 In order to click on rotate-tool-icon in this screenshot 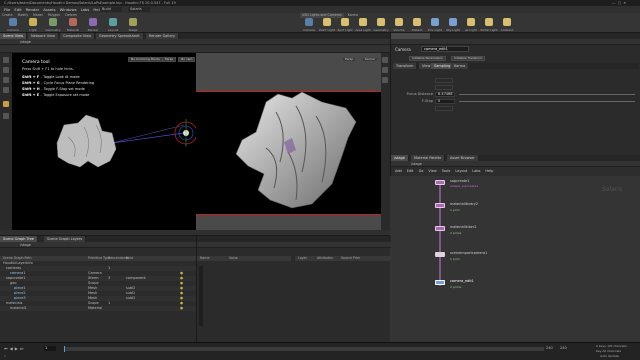, I will do `click(6, 80)`.